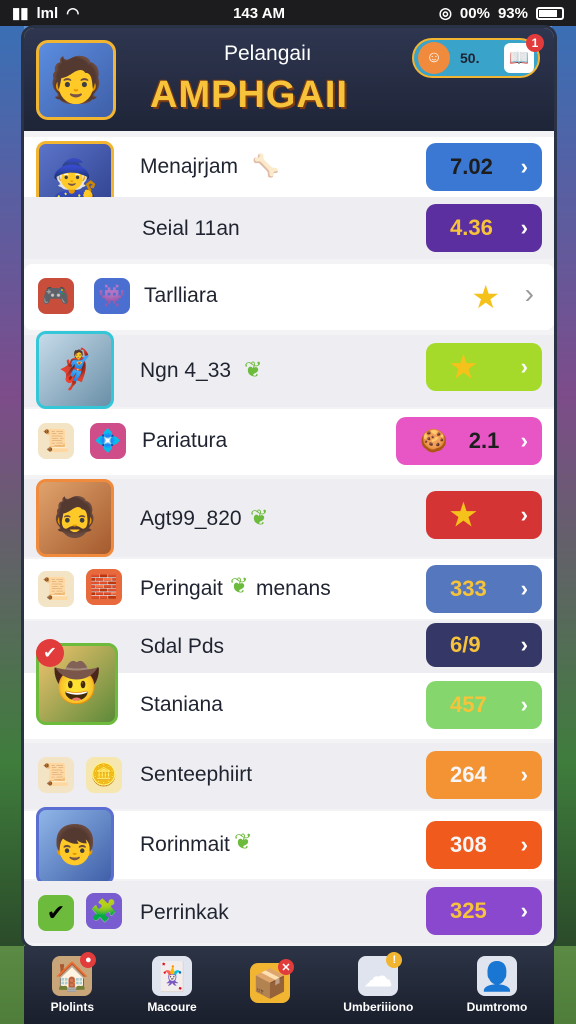 The image size is (576, 1024). What do you see at coordinates (289, 228) in the screenshot?
I see `list-item: Seial 11an 4.36 ›` at bounding box center [289, 228].